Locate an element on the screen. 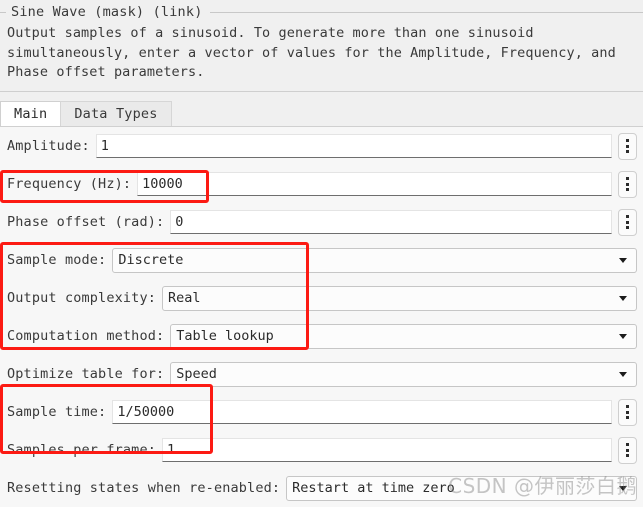 The width and height of the screenshot is (643, 507). param-input-frequency-hz: 10000 is located at coordinates (374, 184).